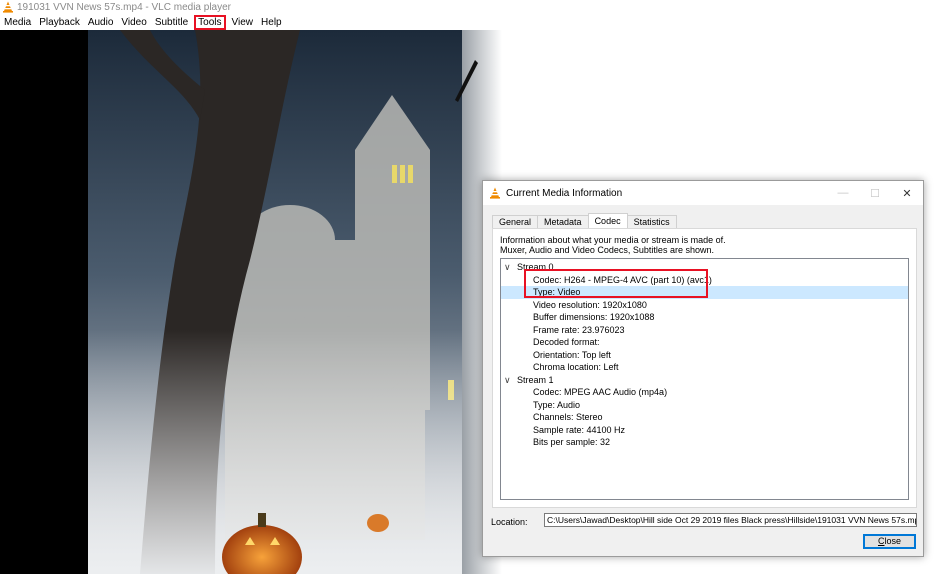 Image resolution: width=934 pixels, height=574 pixels. I want to click on maximize-icon: ☐, so click(875, 193).